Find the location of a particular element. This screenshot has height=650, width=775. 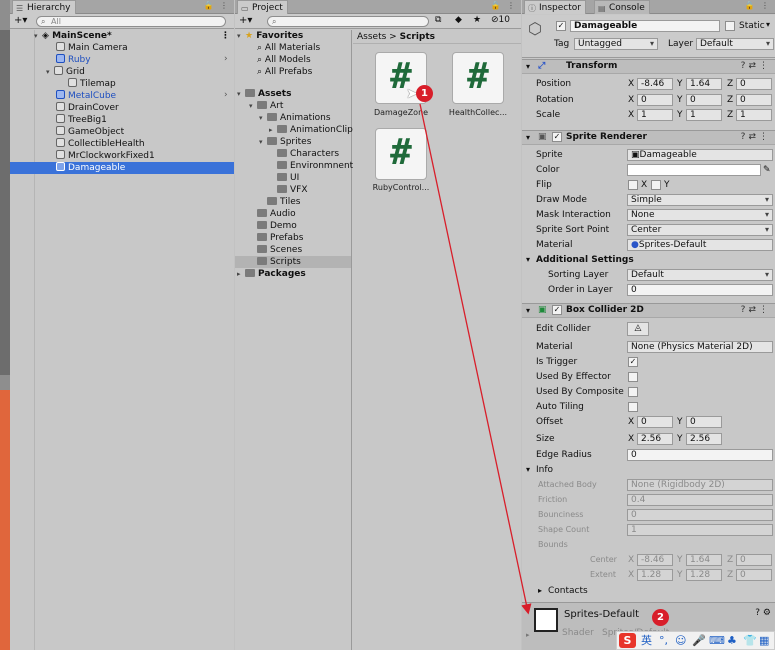

box-collider-header: ▾ ▣ ✓ Box Collider 2D ?⇄⋮ is located at coordinates (648, 310).